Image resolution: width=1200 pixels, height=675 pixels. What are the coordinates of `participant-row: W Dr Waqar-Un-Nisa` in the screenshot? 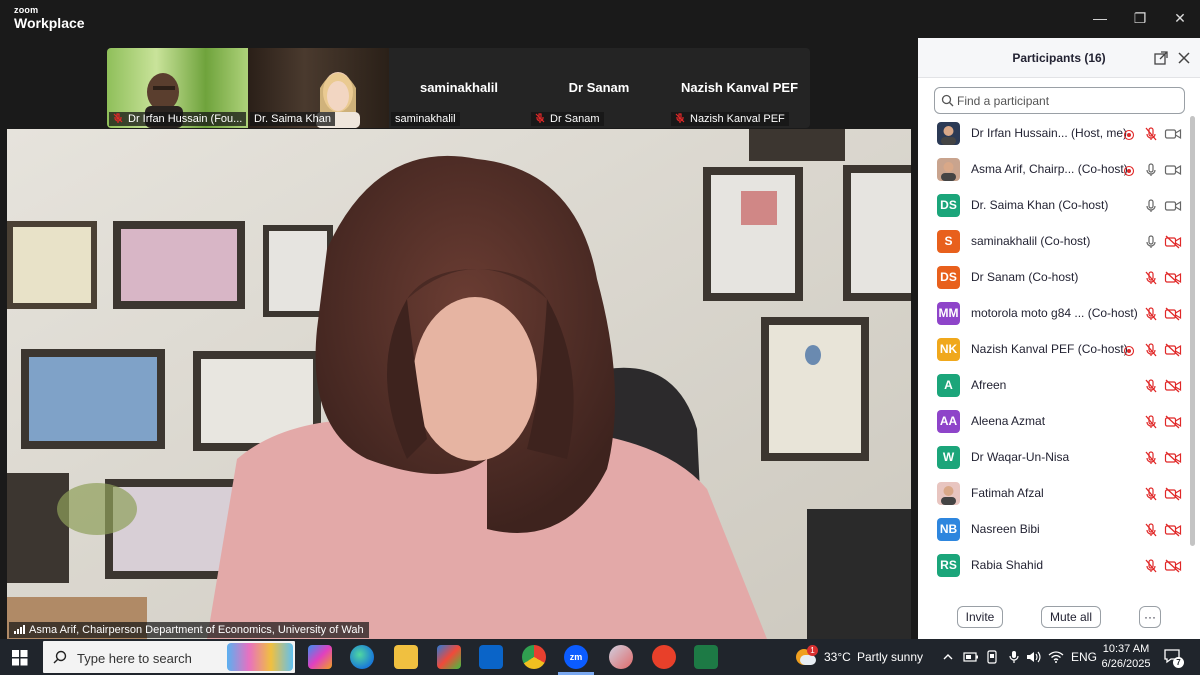 It's located at (1054, 458).